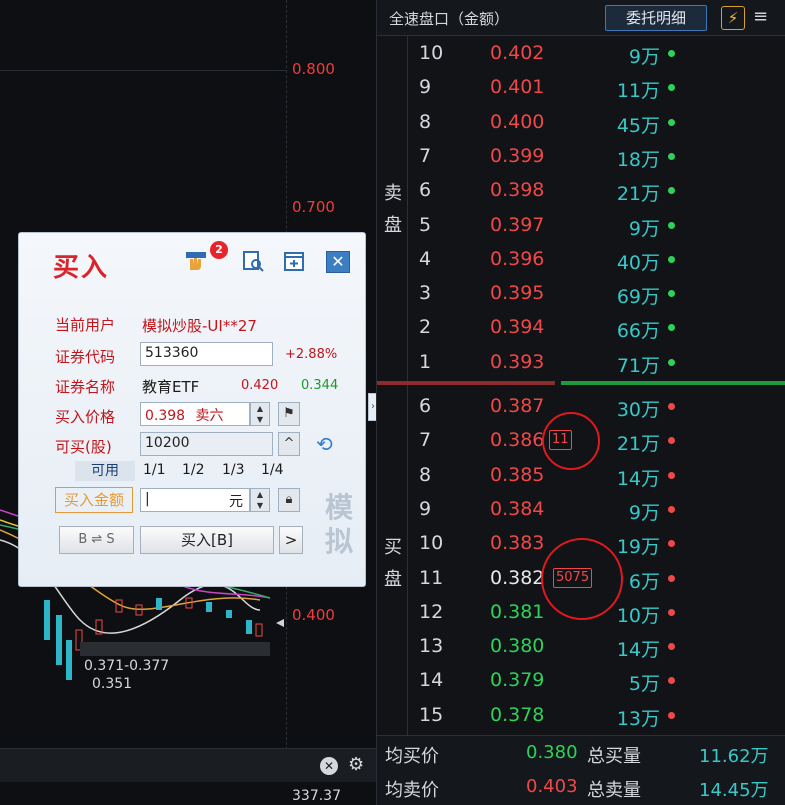  I want to click on order-detail-button: 委托明细, so click(656, 18).